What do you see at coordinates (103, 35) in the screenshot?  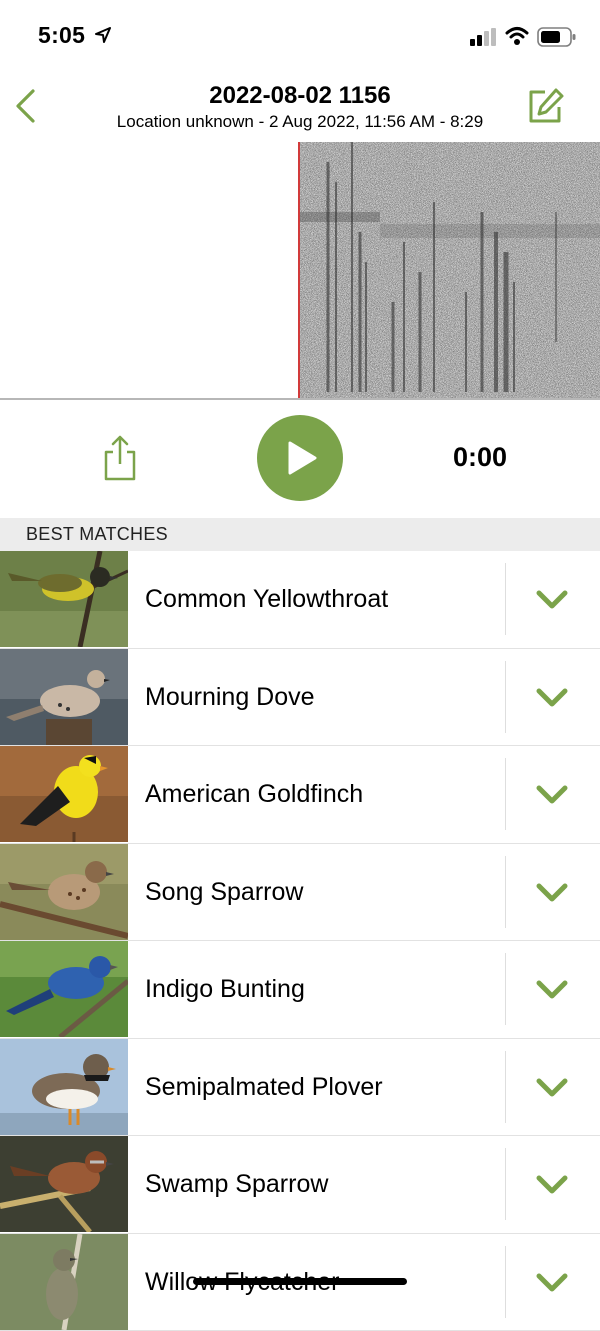 I see `location-arrow-icon` at bounding box center [103, 35].